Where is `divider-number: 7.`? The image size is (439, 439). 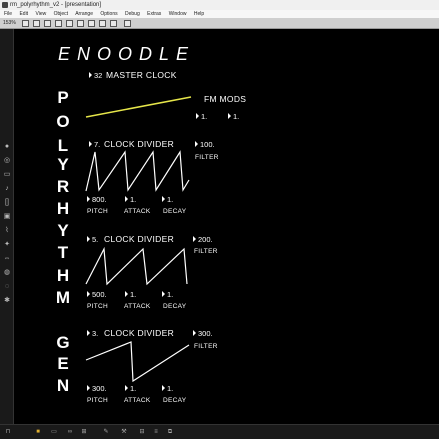
divider-number: 7. is located at coordinates (94, 144).